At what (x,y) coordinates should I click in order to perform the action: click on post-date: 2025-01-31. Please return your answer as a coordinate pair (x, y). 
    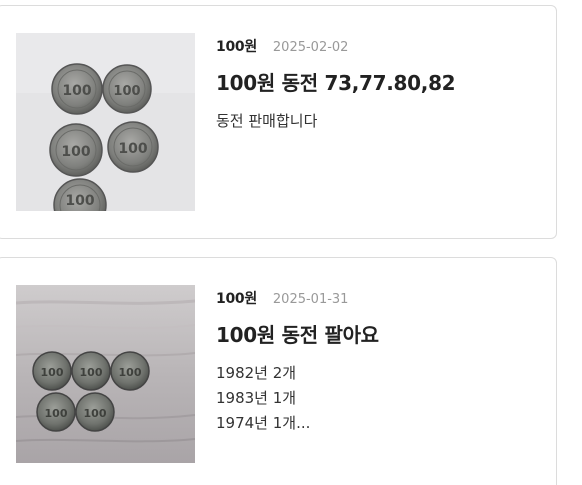
    Looking at the image, I should click on (310, 299).